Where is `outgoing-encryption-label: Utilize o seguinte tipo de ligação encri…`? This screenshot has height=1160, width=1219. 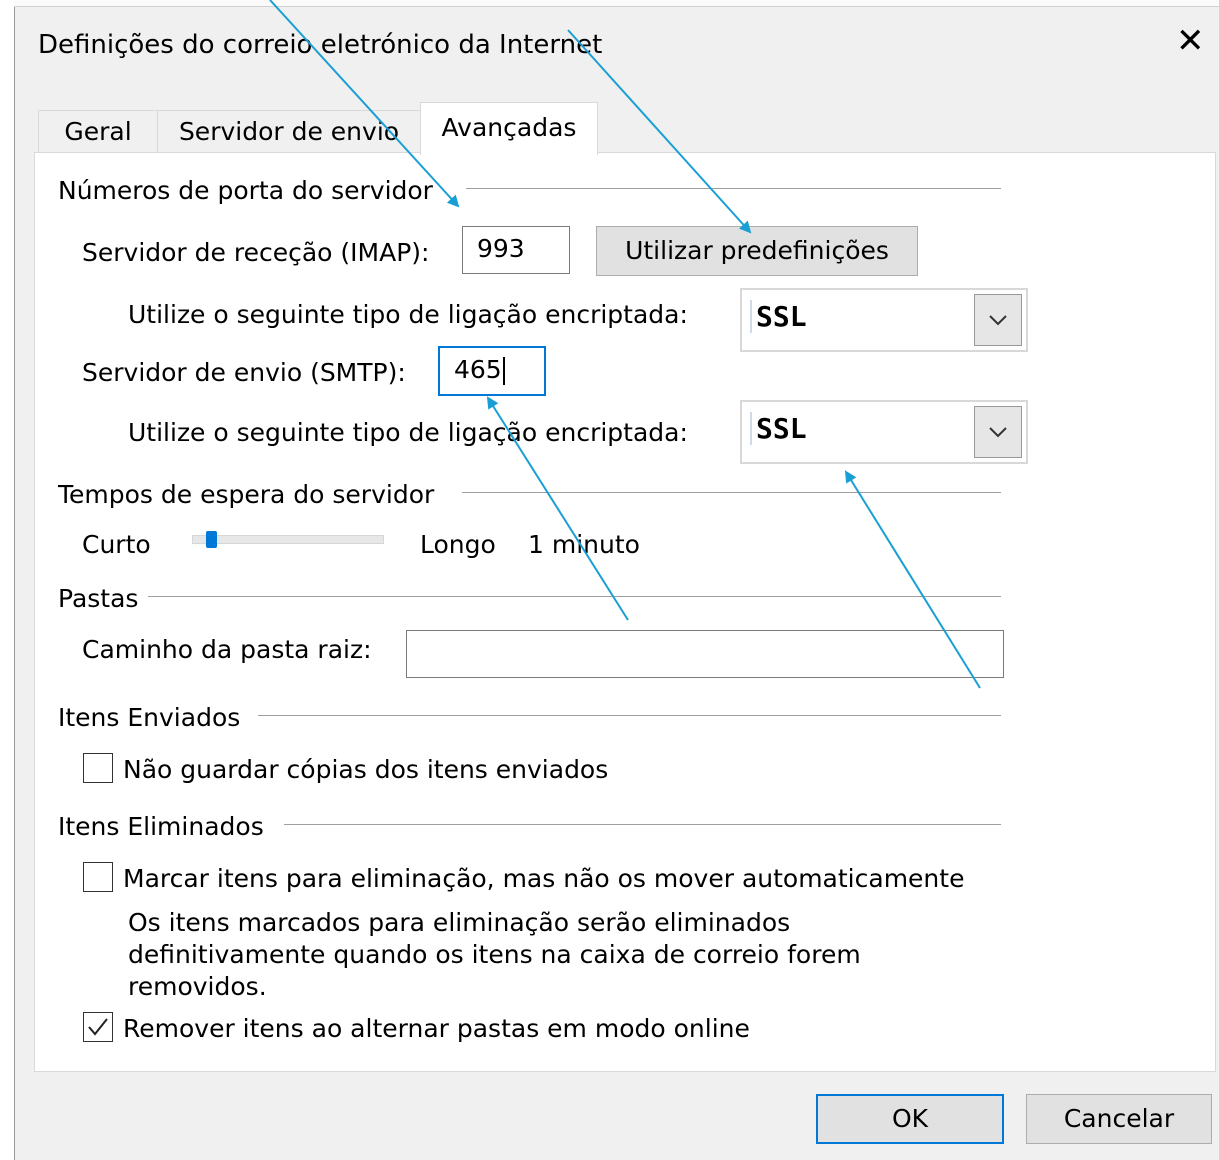 outgoing-encryption-label: Utilize o seguinte tipo de ligação encri… is located at coordinates (408, 432).